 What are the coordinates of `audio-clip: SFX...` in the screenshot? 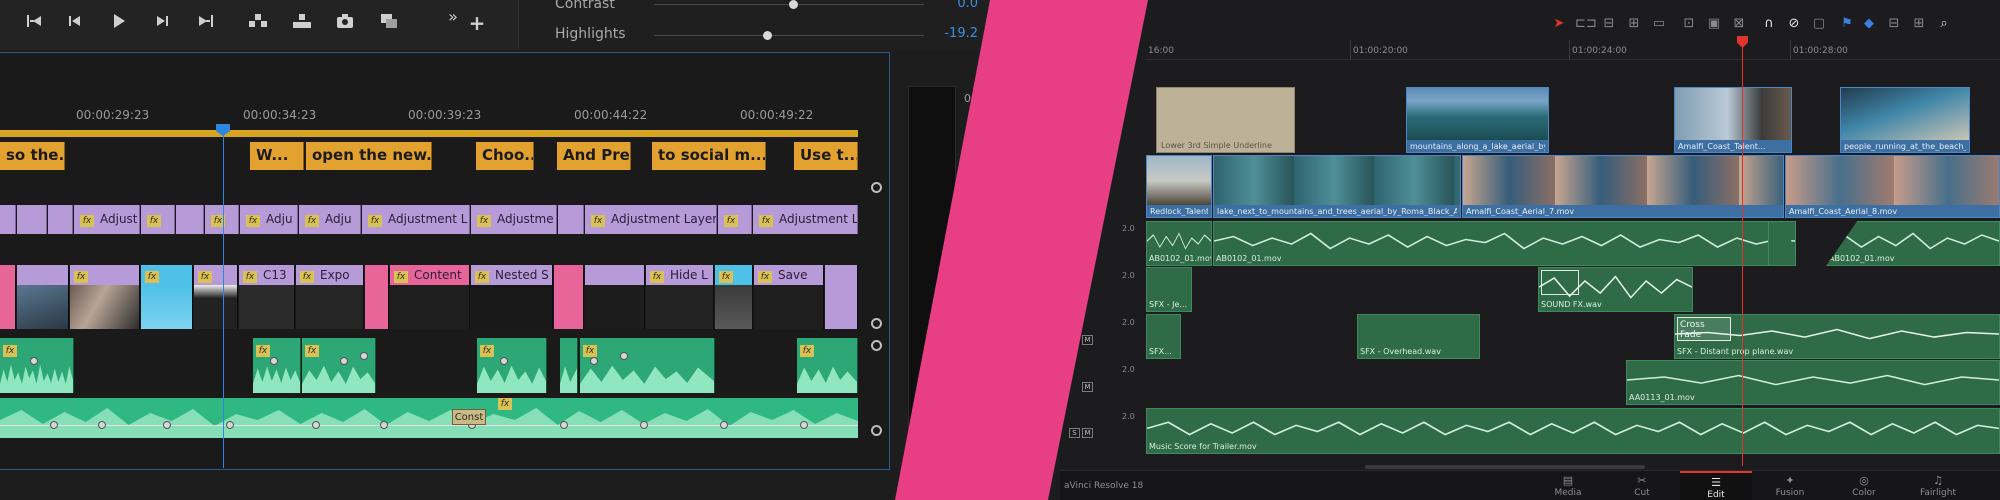 It's located at (1163, 336).